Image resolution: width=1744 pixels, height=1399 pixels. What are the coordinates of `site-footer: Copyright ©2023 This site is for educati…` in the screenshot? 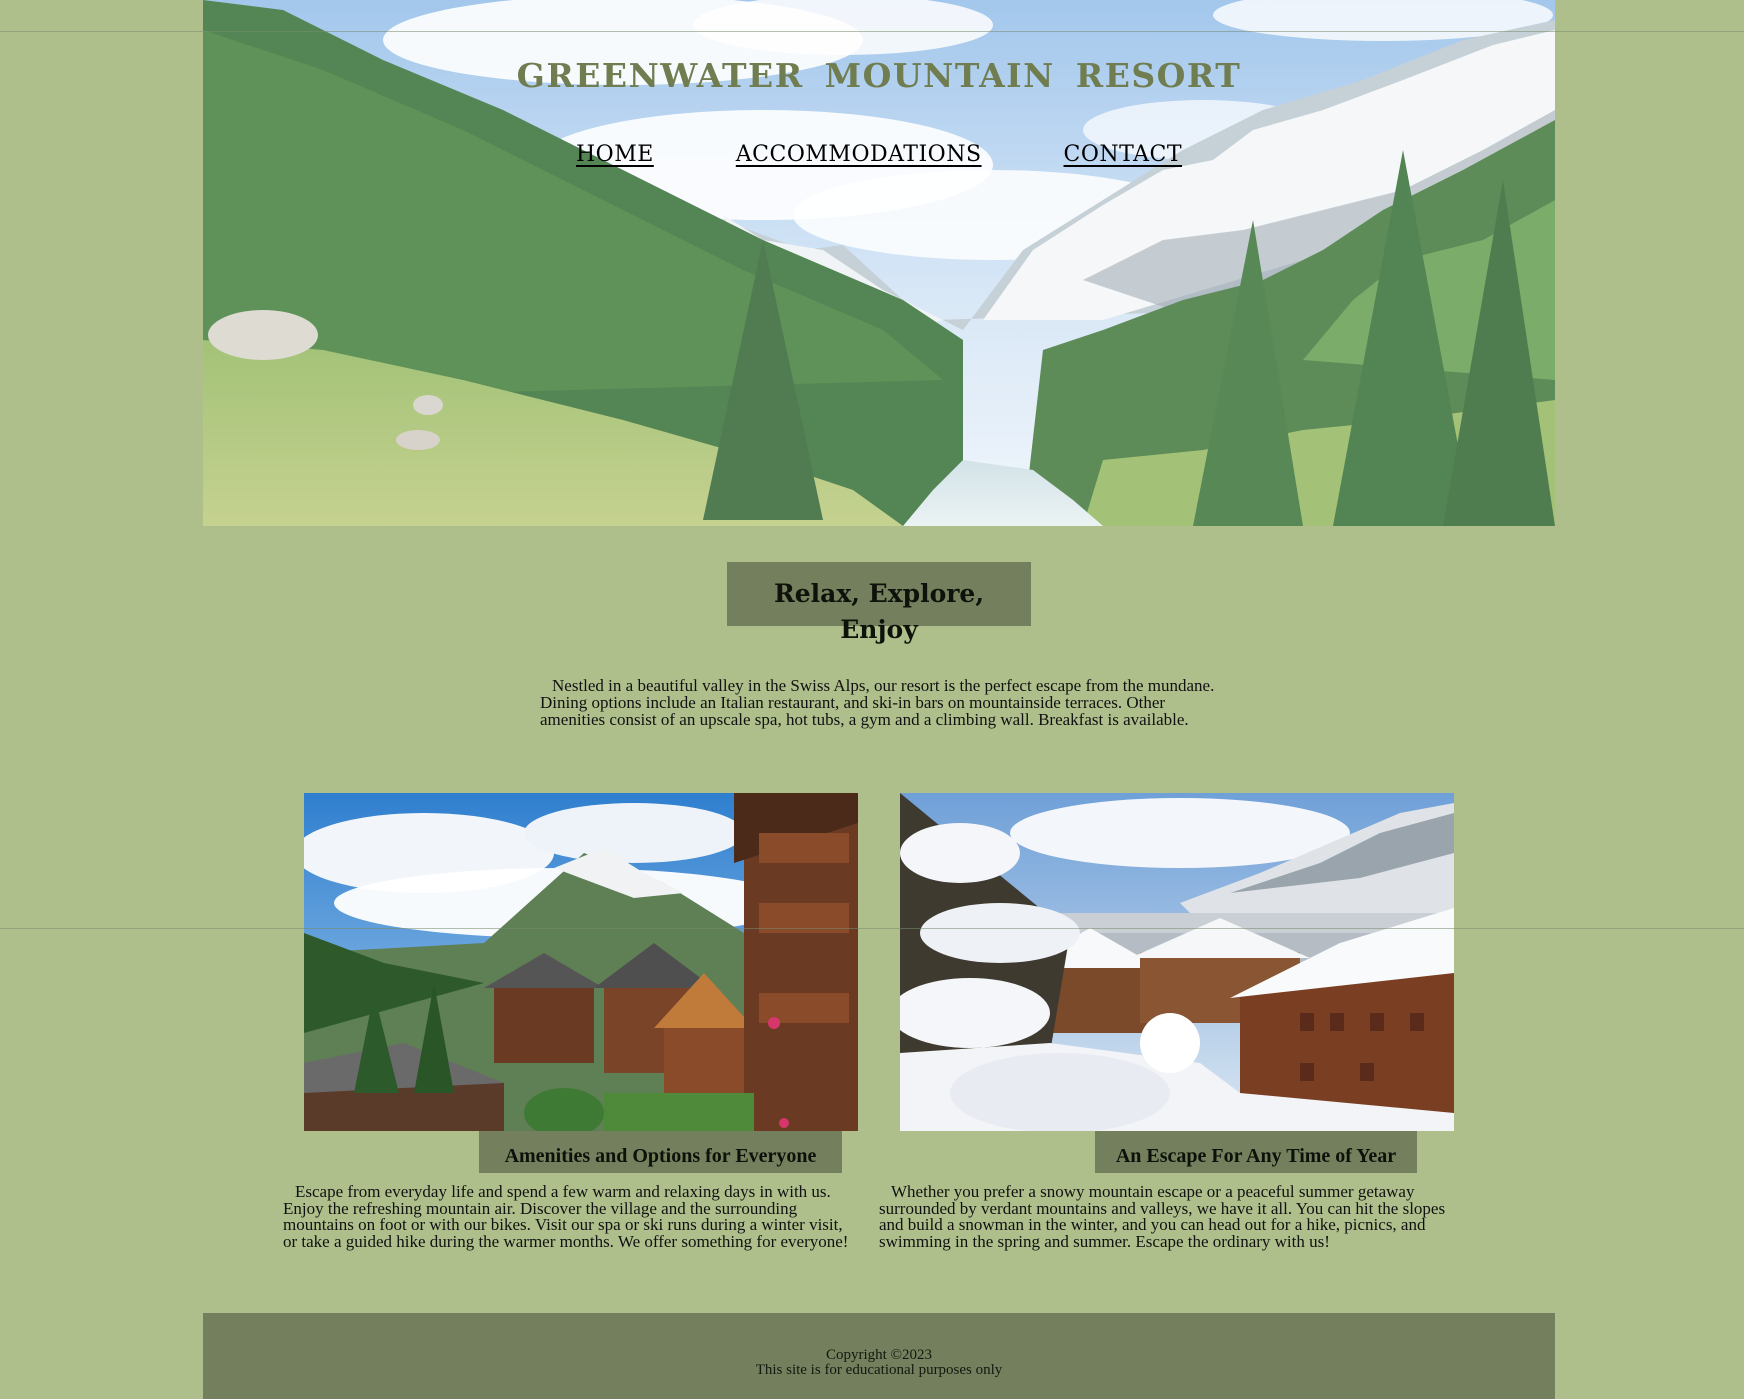 It's located at (879, 1356).